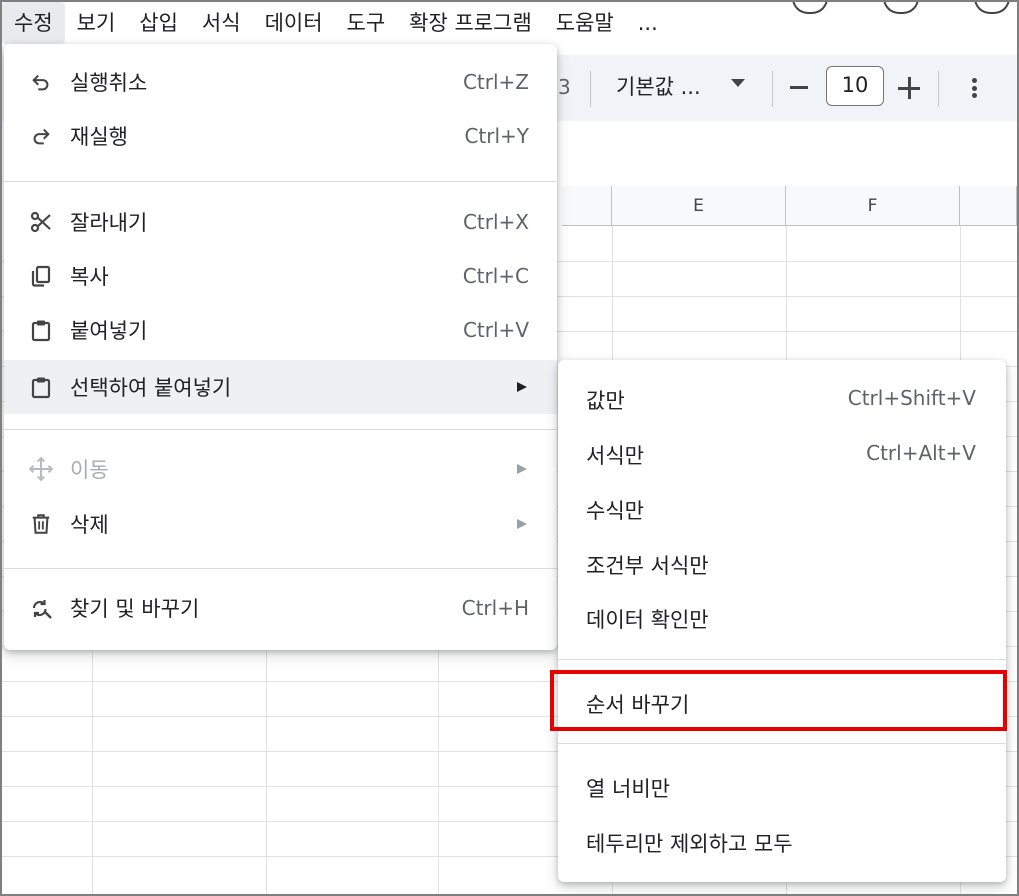 This screenshot has height=896, width=1019. What do you see at coordinates (280, 330) in the screenshot?
I see `menu-item-paste: 붙여넣기 Ctrl+V` at bounding box center [280, 330].